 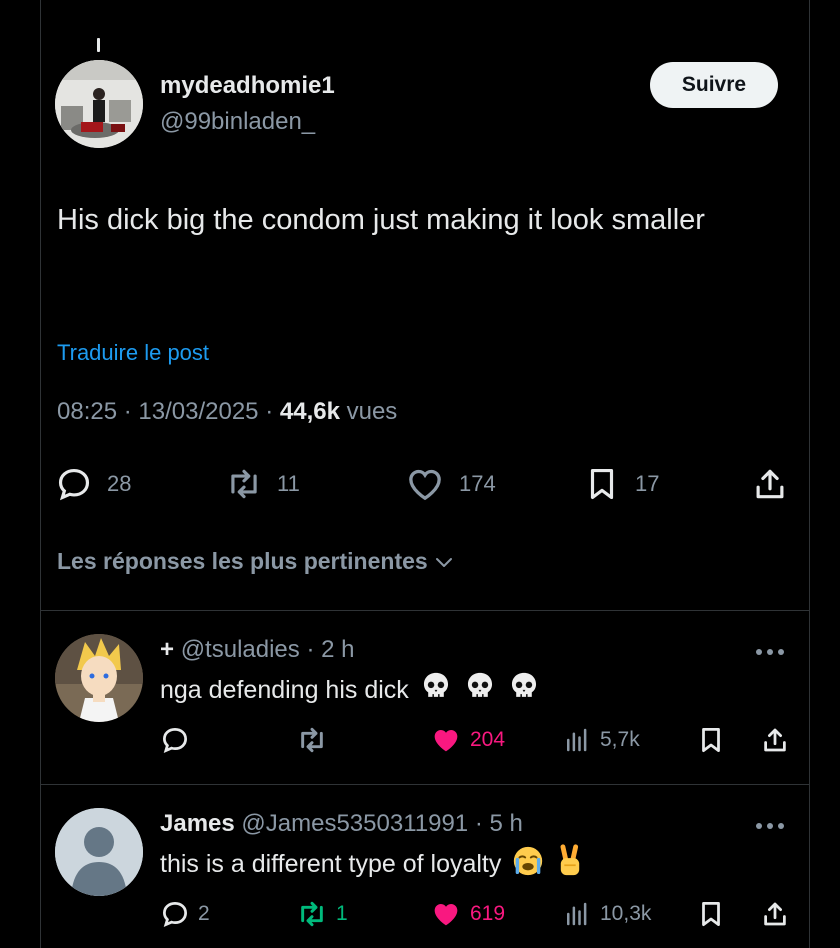 I want to click on reply-repost-button: 1, so click(x=322, y=914).